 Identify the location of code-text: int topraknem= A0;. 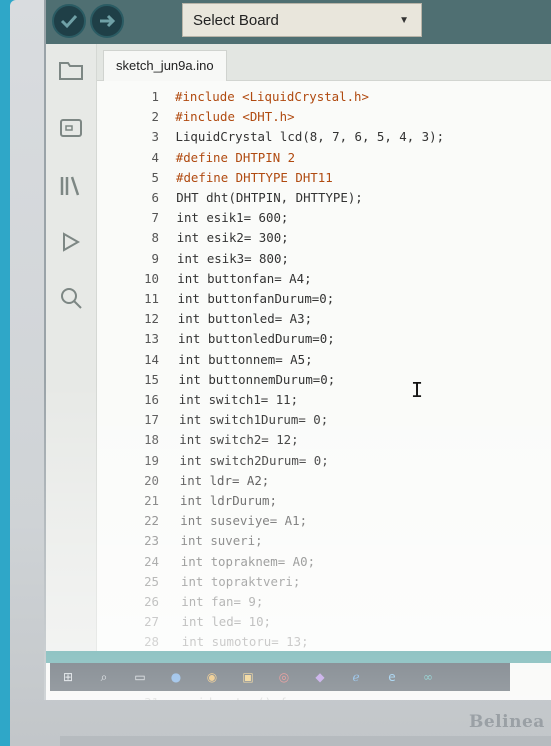
(248, 561).